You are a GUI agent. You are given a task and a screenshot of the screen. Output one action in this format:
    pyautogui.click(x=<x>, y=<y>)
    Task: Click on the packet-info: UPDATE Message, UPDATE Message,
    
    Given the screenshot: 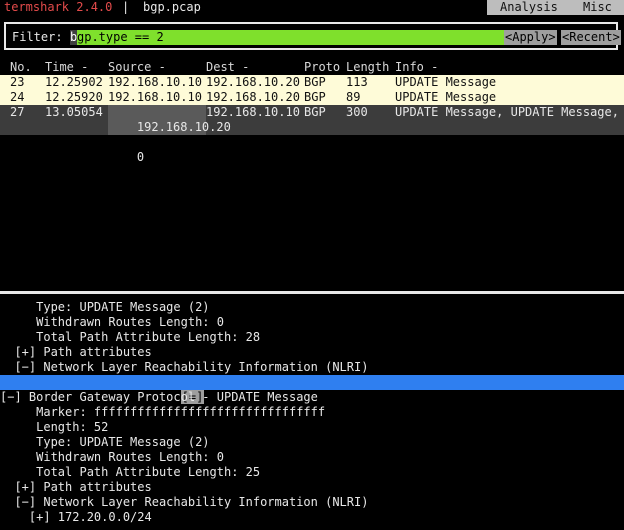 What is the action you would take?
    pyautogui.click(x=507, y=112)
    